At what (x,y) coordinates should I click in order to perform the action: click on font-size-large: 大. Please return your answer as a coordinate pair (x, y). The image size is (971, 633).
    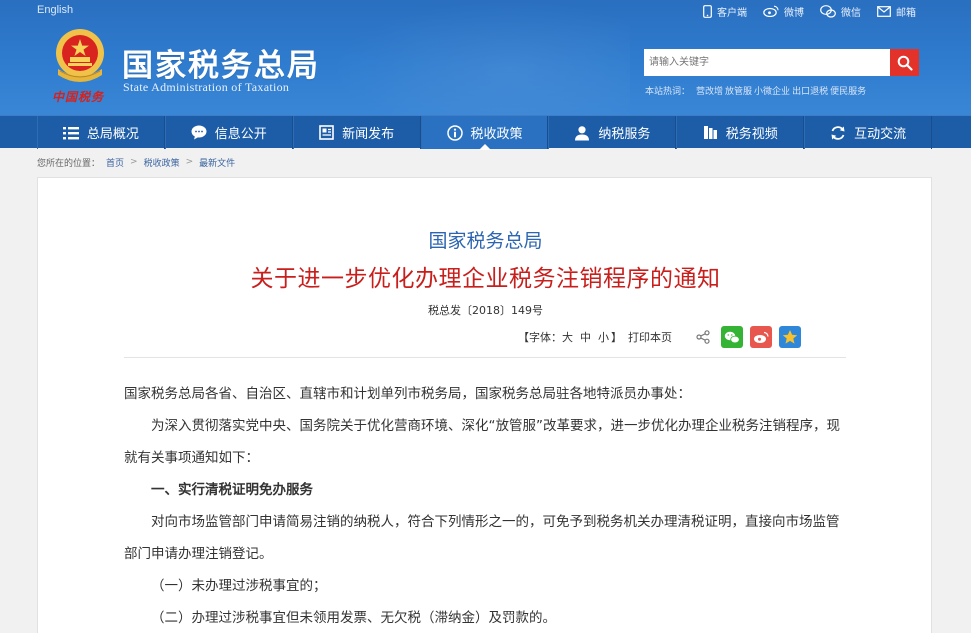
    Looking at the image, I should click on (567, 337).